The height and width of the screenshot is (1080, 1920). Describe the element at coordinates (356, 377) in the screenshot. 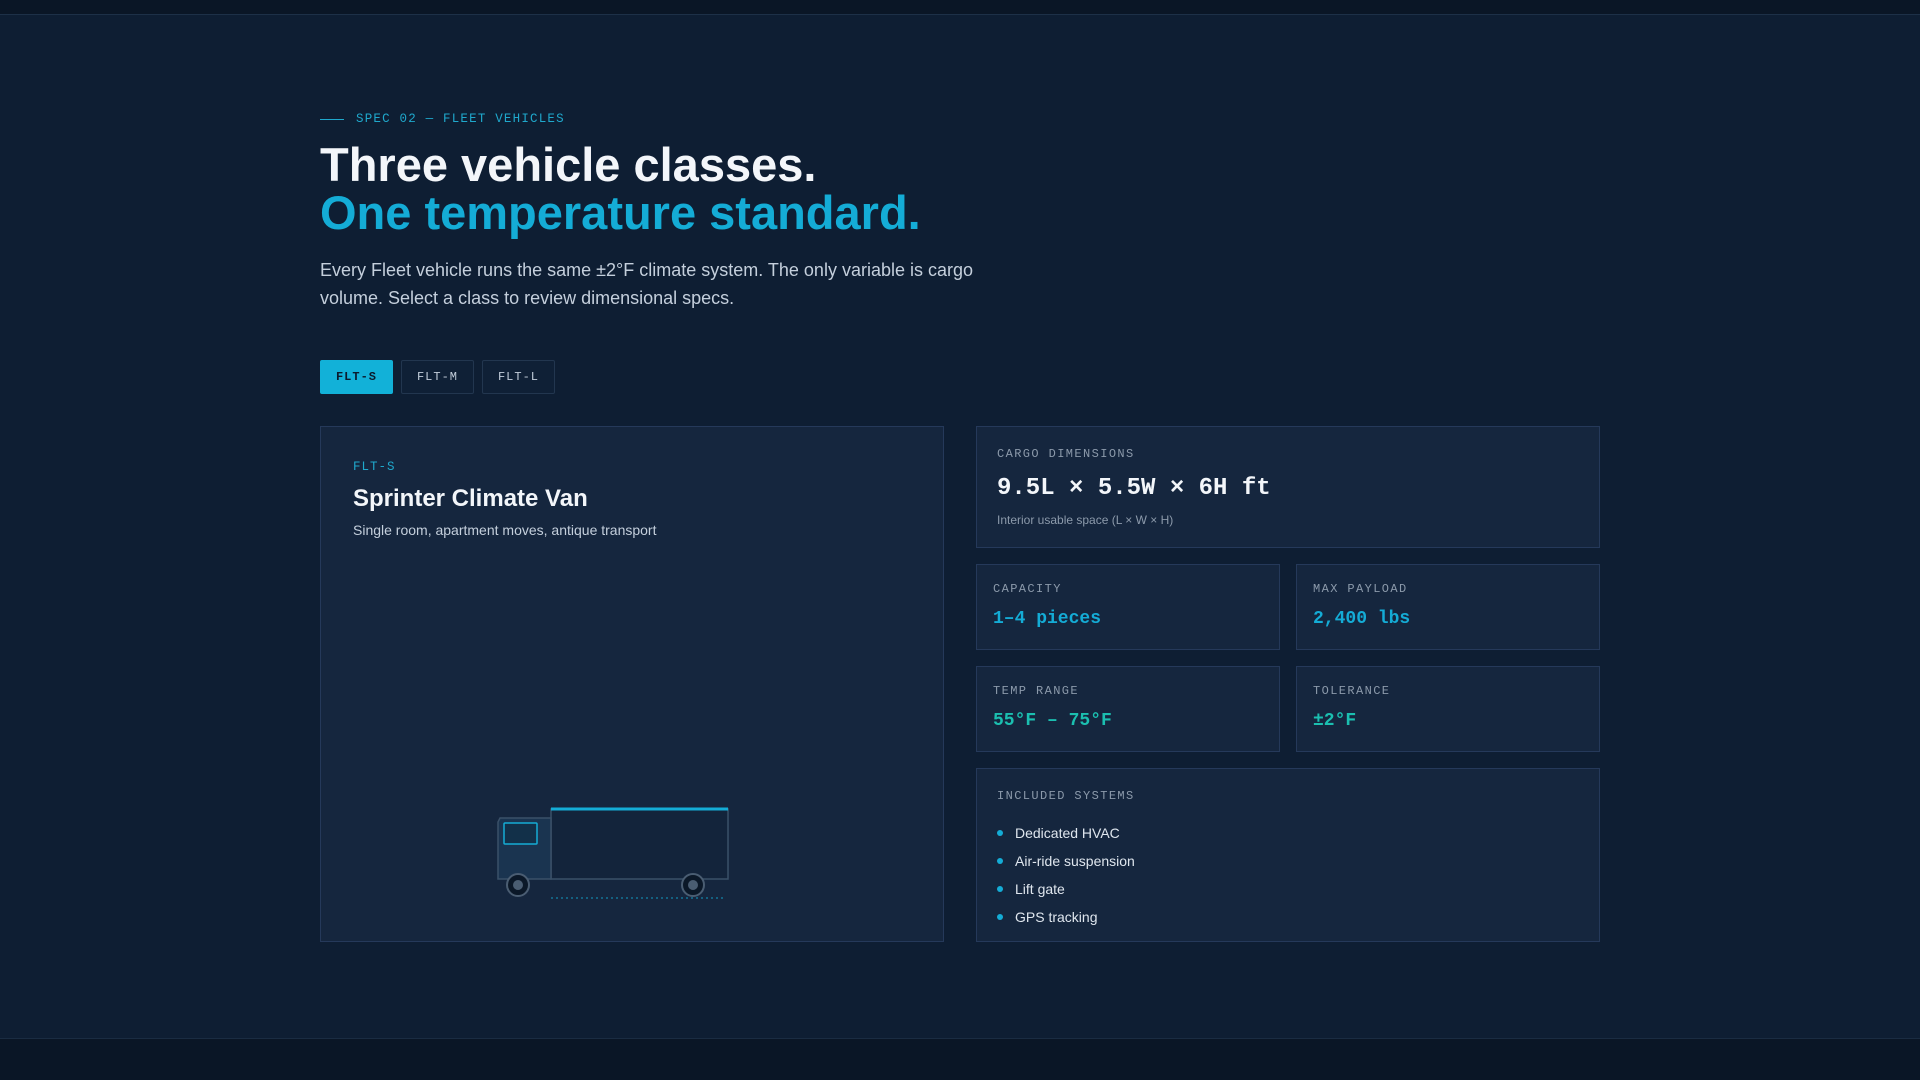

I see `tab-flt-s: FLT-S` at that location.